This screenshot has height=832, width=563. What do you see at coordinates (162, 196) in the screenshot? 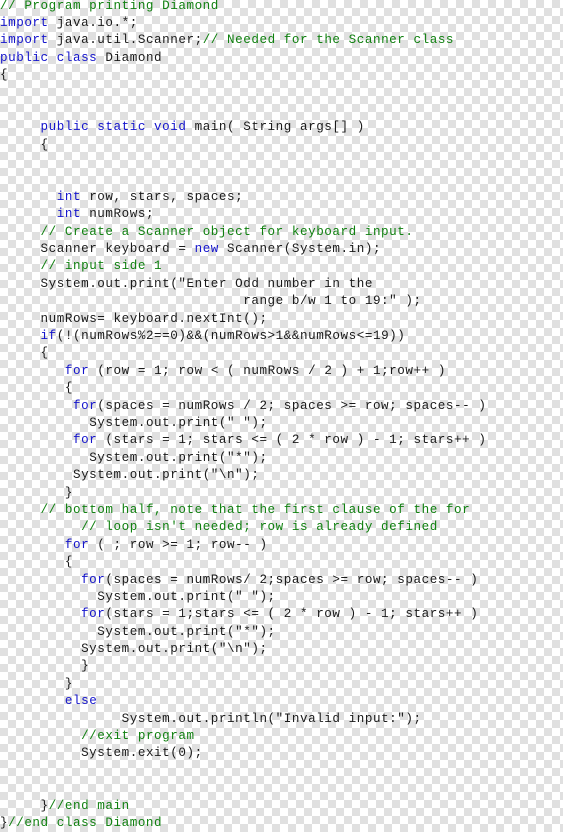
I see `code-token-plain: row, stars, spaces;` at bounding box center [162, 196].